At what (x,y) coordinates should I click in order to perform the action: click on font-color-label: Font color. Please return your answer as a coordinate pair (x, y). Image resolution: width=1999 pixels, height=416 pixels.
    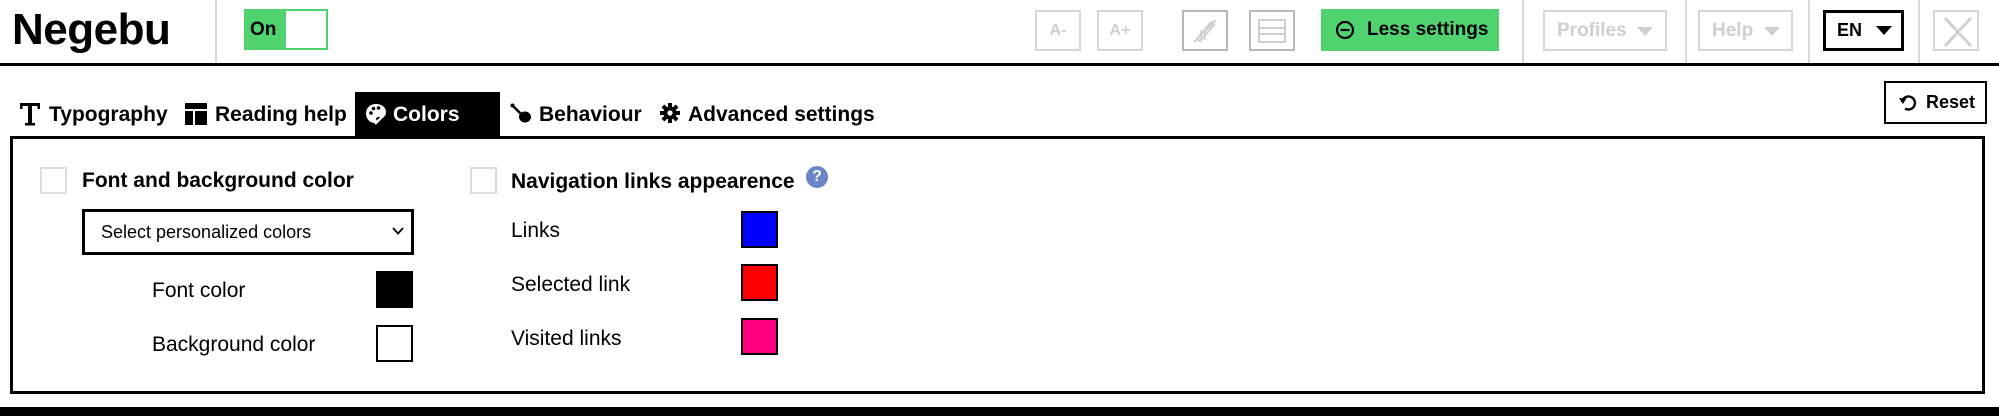
    Looking at the image, I should click on (199, 290).